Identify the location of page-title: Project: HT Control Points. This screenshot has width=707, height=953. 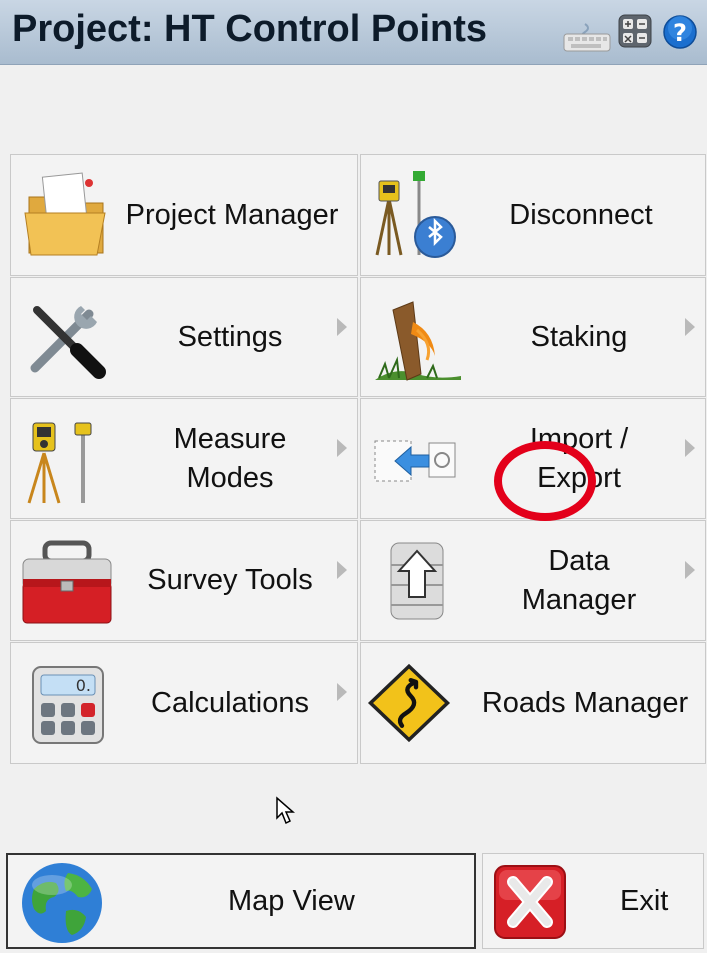
(249, 29).